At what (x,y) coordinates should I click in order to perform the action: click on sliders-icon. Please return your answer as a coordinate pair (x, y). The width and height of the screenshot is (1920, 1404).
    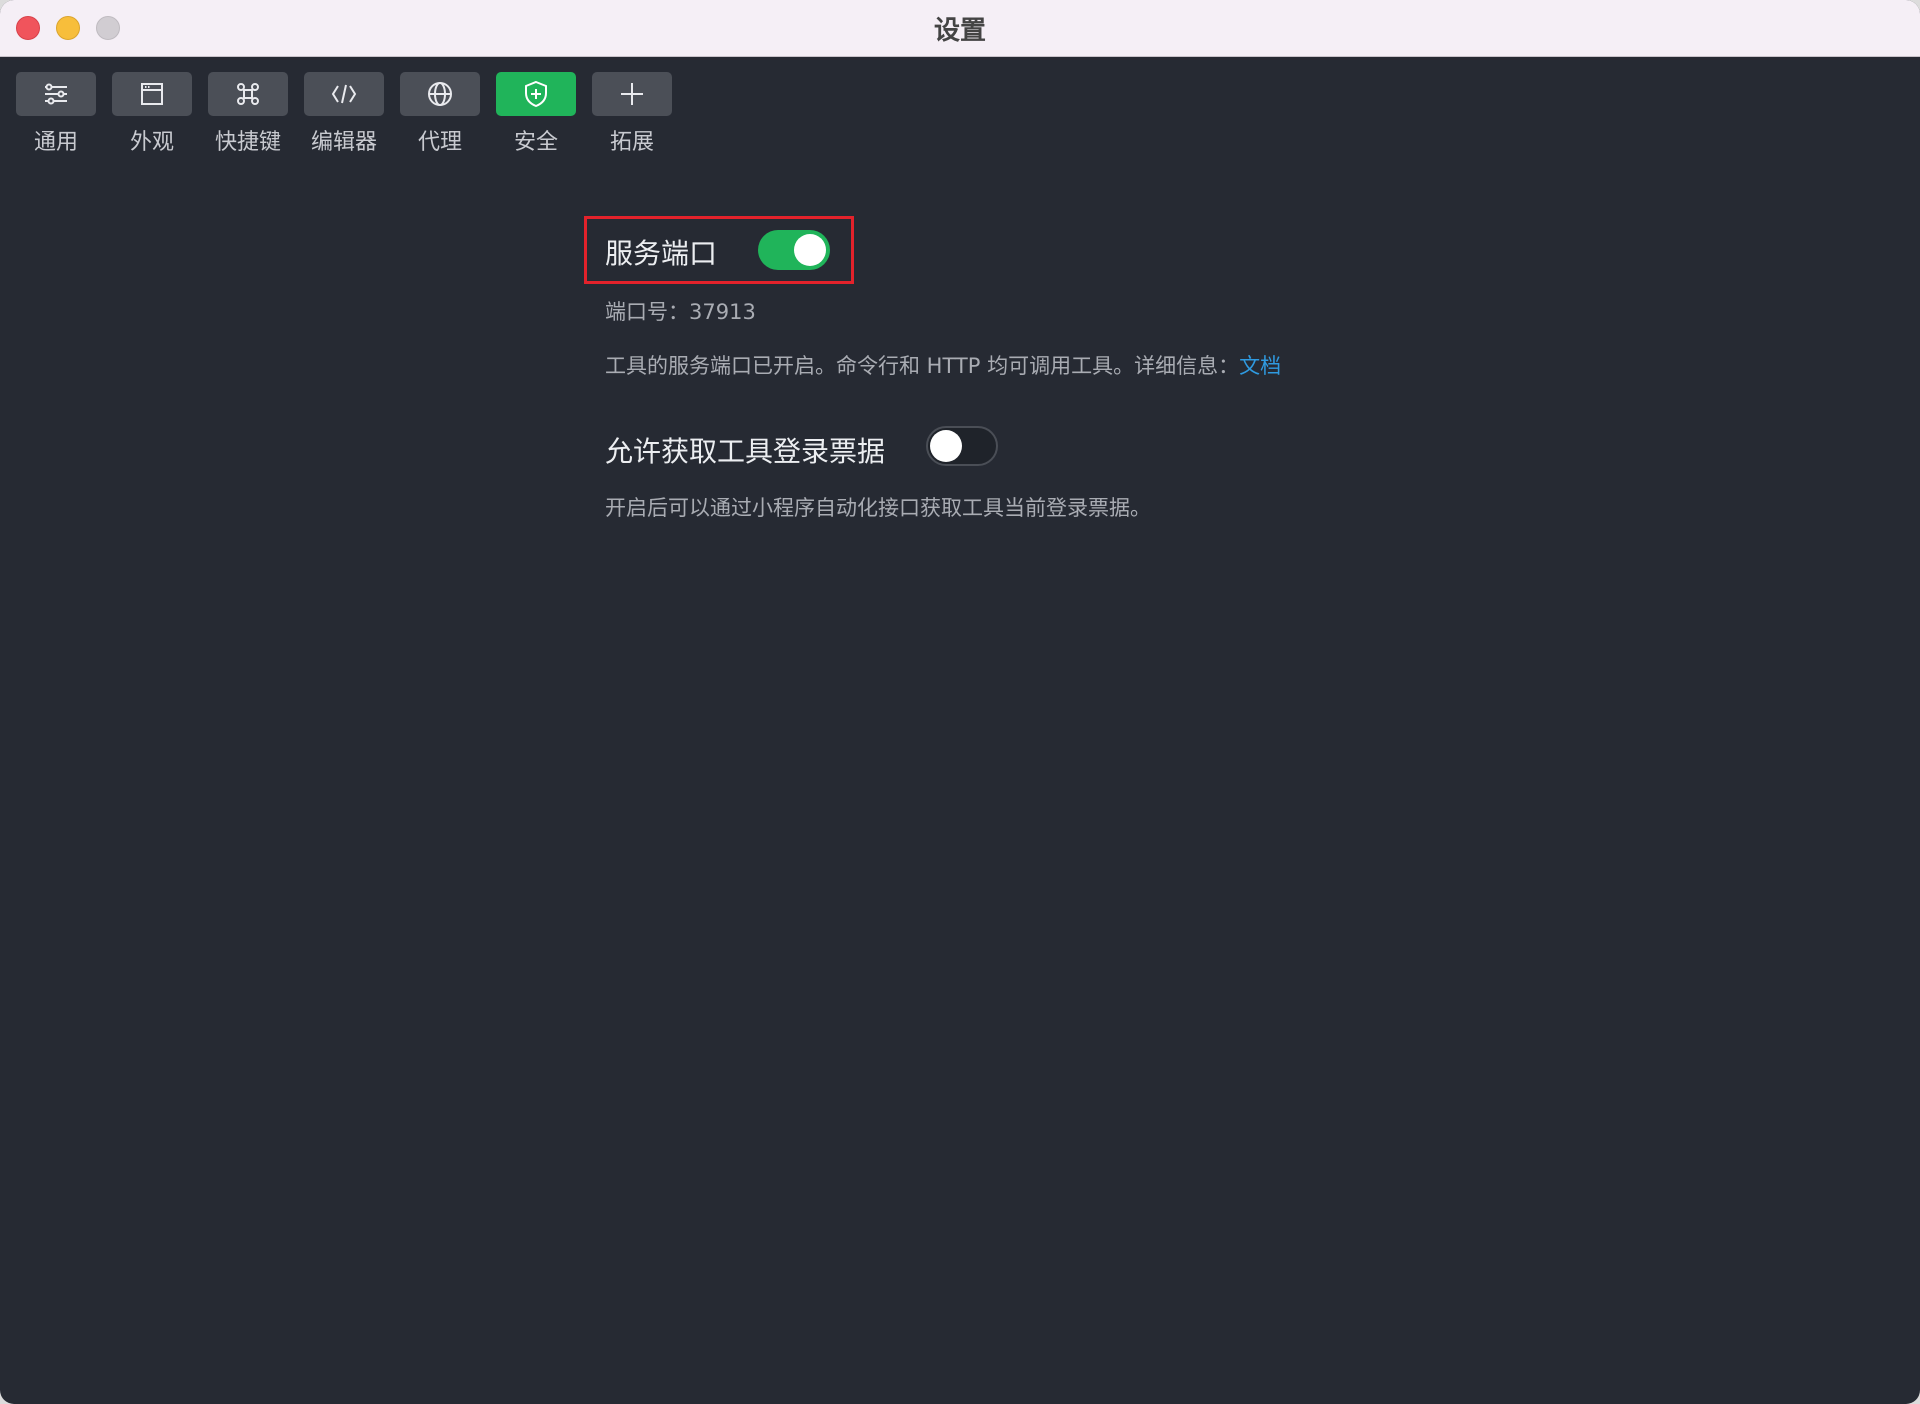
    Looking at the image, I should click on (56, 94).